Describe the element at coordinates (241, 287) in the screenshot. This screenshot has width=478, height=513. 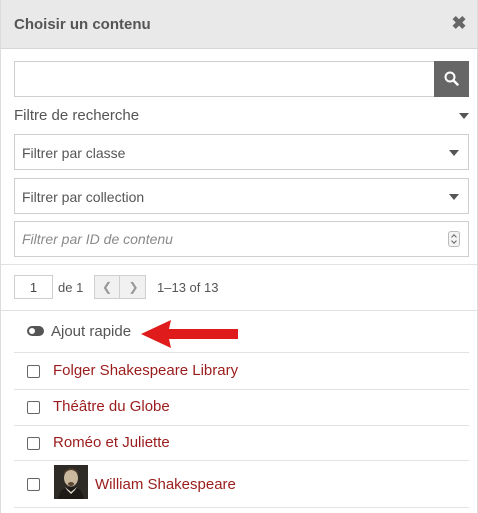
I see `pagination: de 1 ❮ ❯ 1–13 of 13` at that location.